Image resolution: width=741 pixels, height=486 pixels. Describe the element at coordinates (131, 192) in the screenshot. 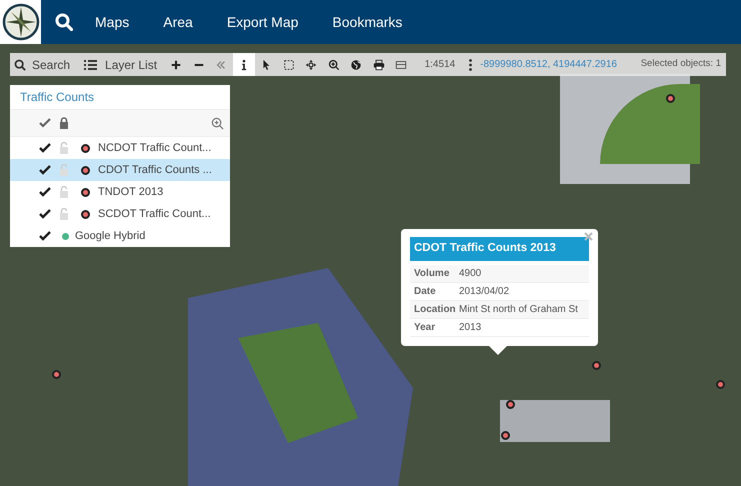

I see `layer-name: TNDOT 2013` at that location.